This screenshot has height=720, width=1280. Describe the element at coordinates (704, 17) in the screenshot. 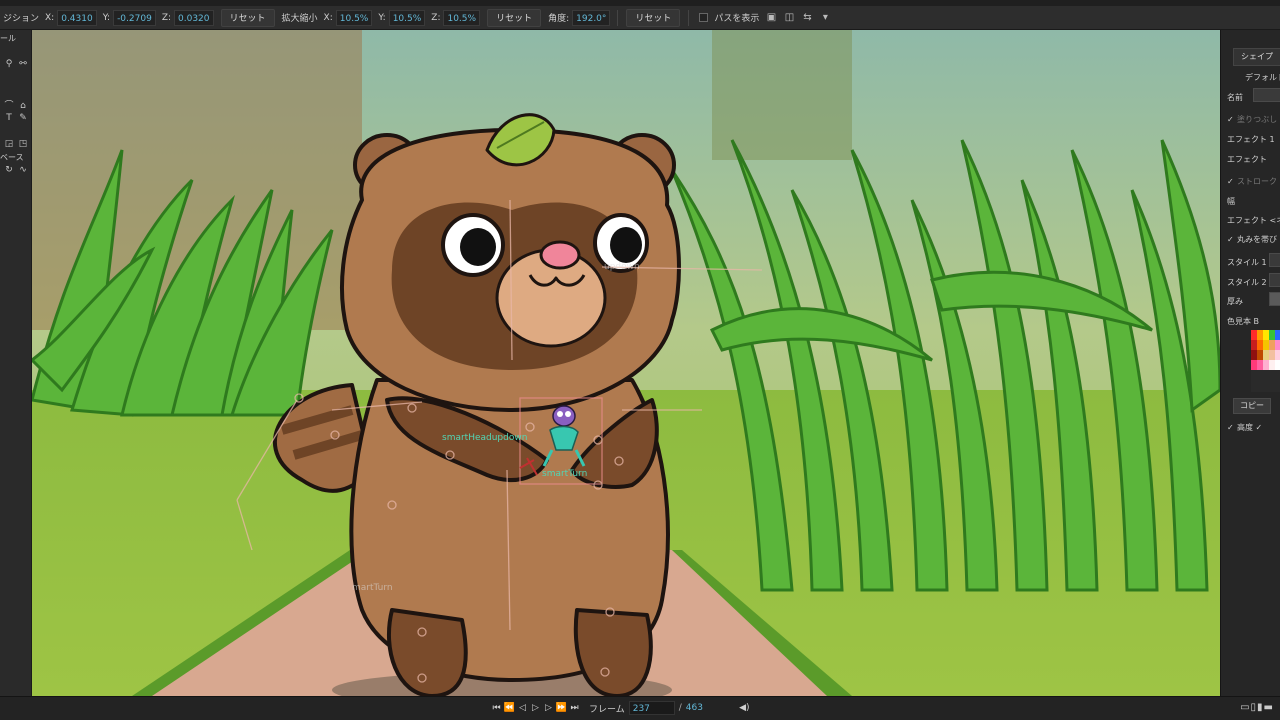

I see `show-path-checkbox` at that location.